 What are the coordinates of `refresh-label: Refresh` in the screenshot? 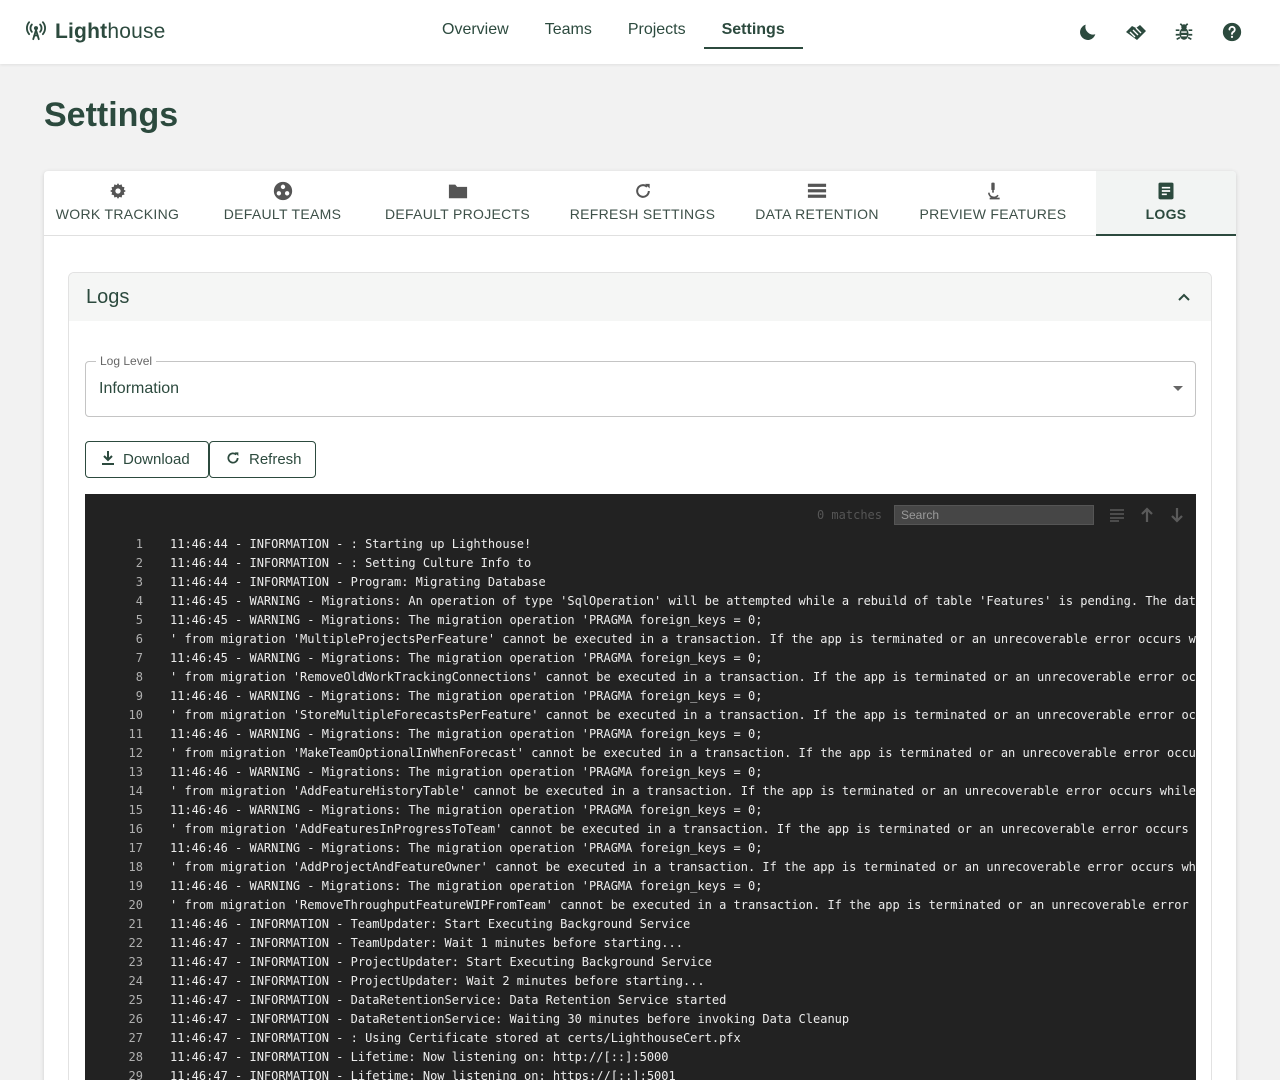 It's located at (275, 459).